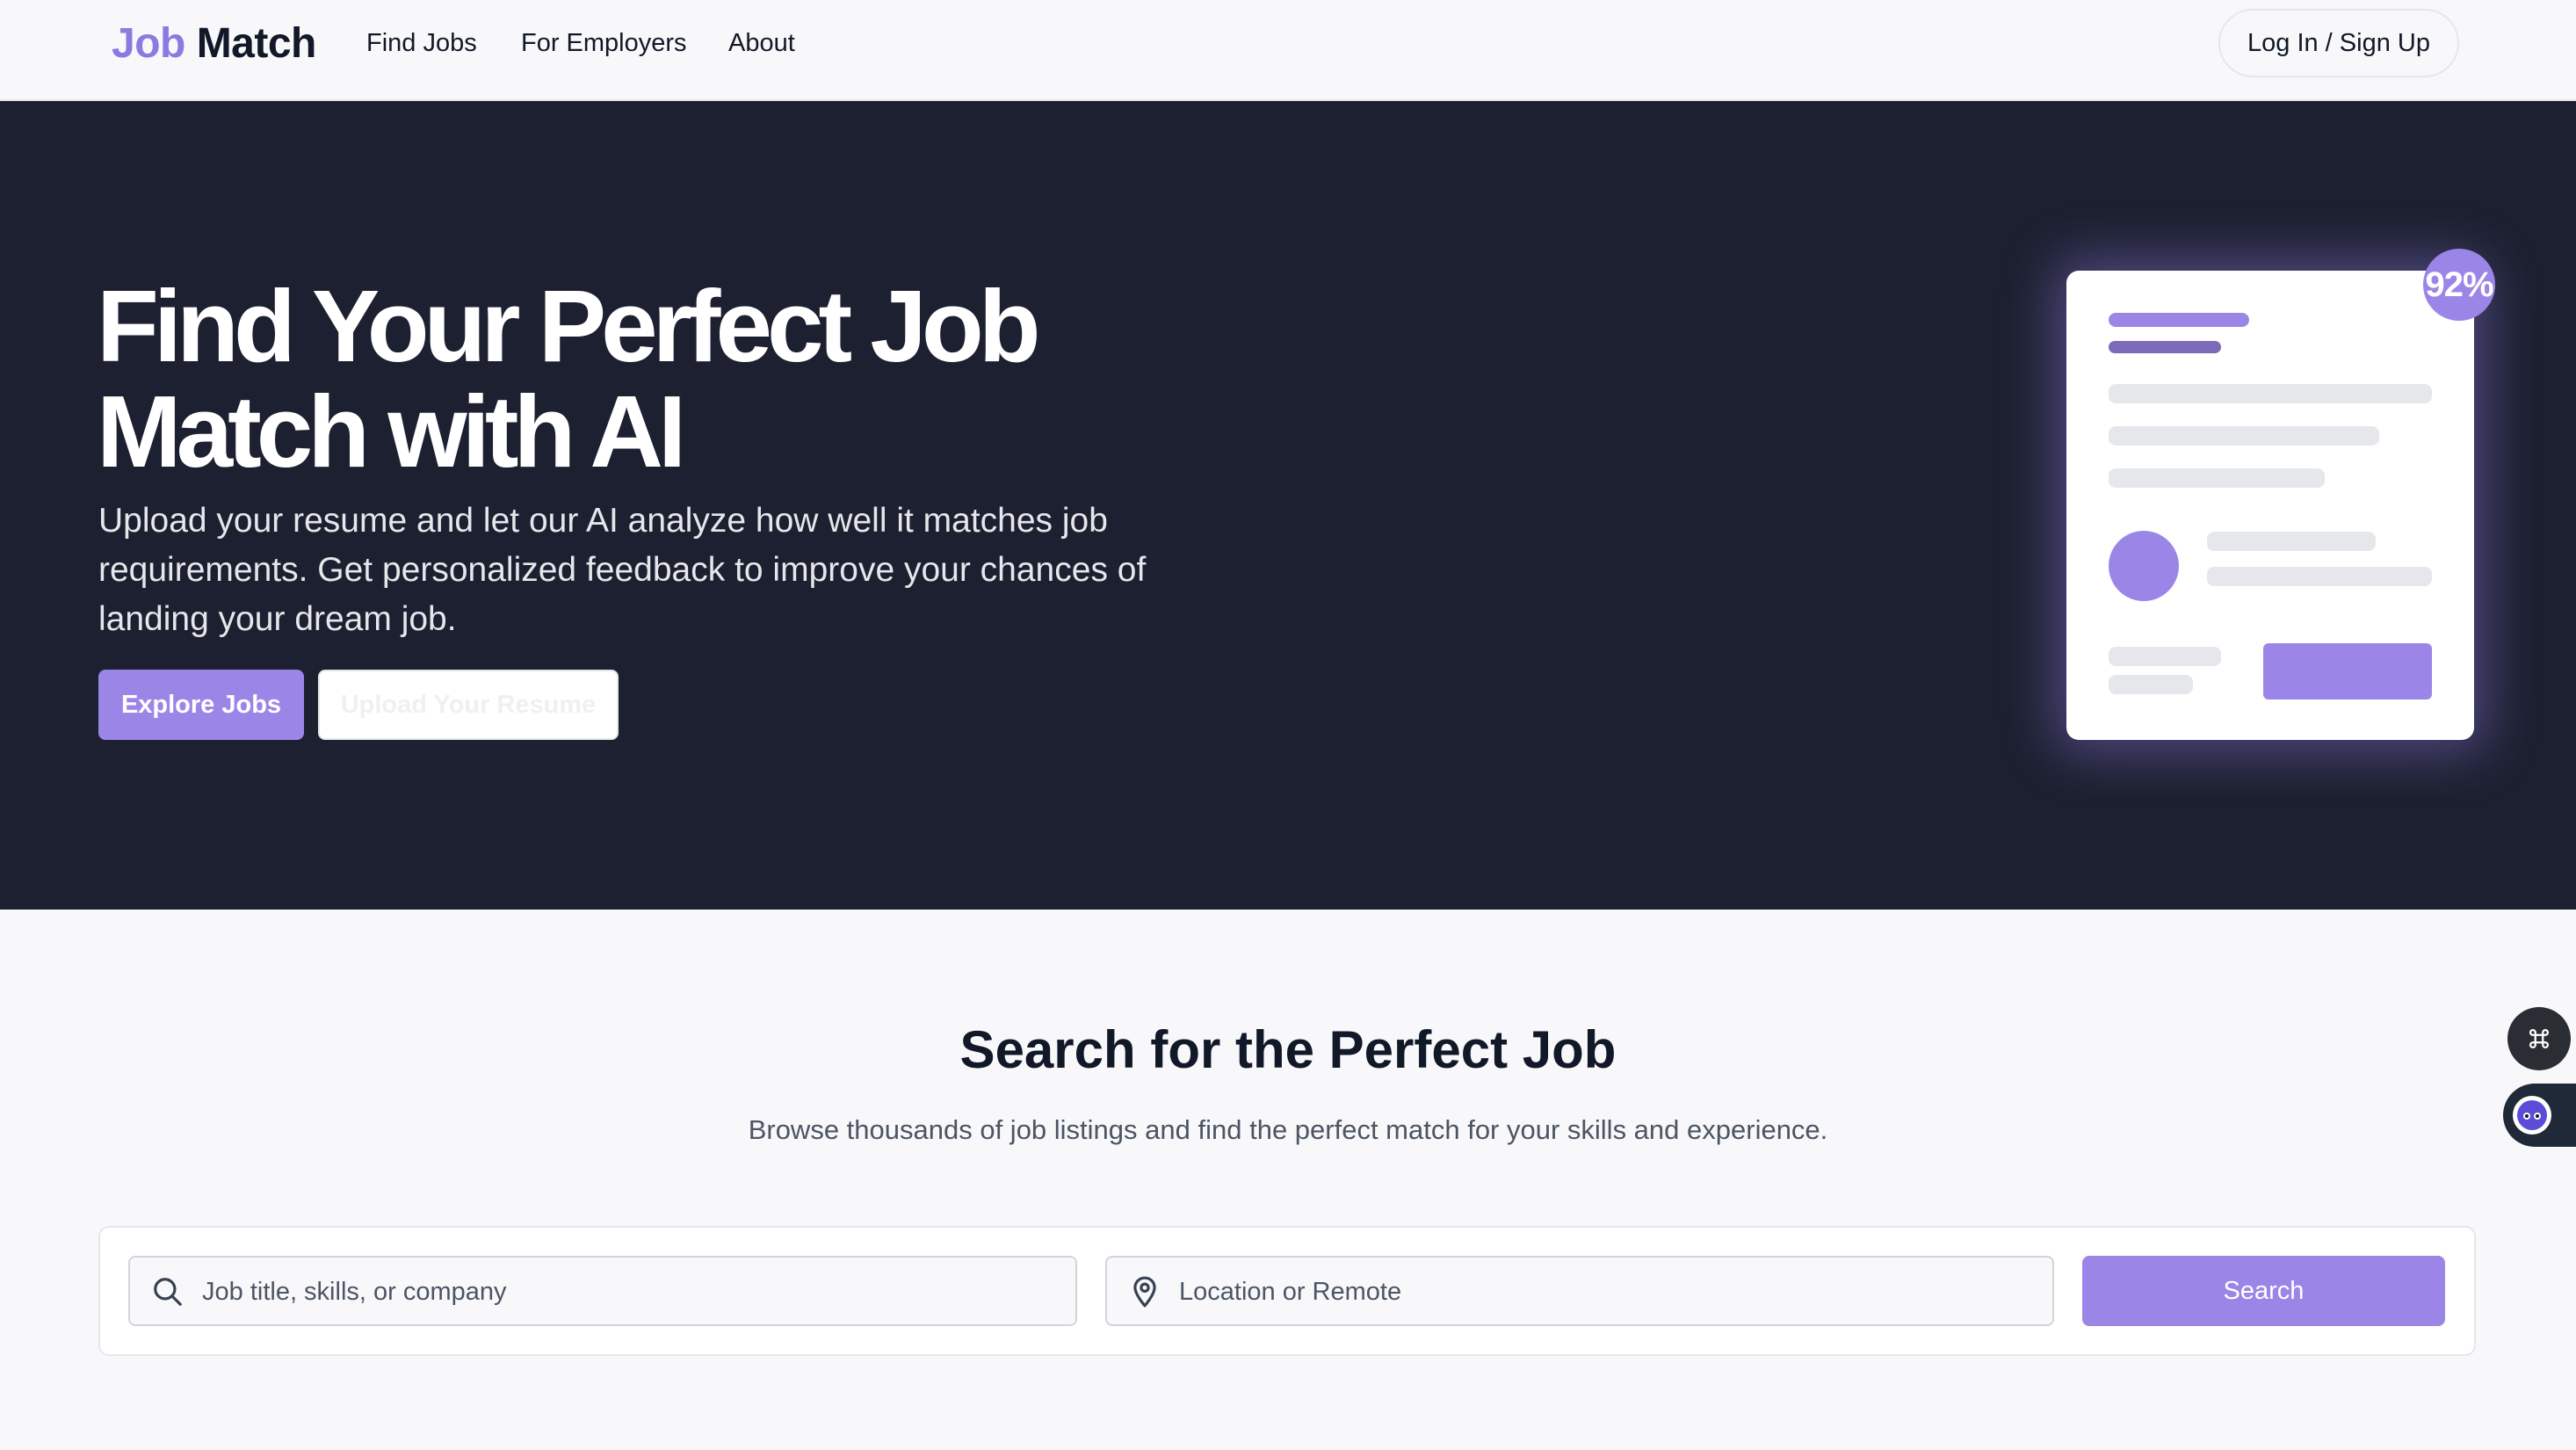  I want to click on command-icon, so click(2539, 1038).